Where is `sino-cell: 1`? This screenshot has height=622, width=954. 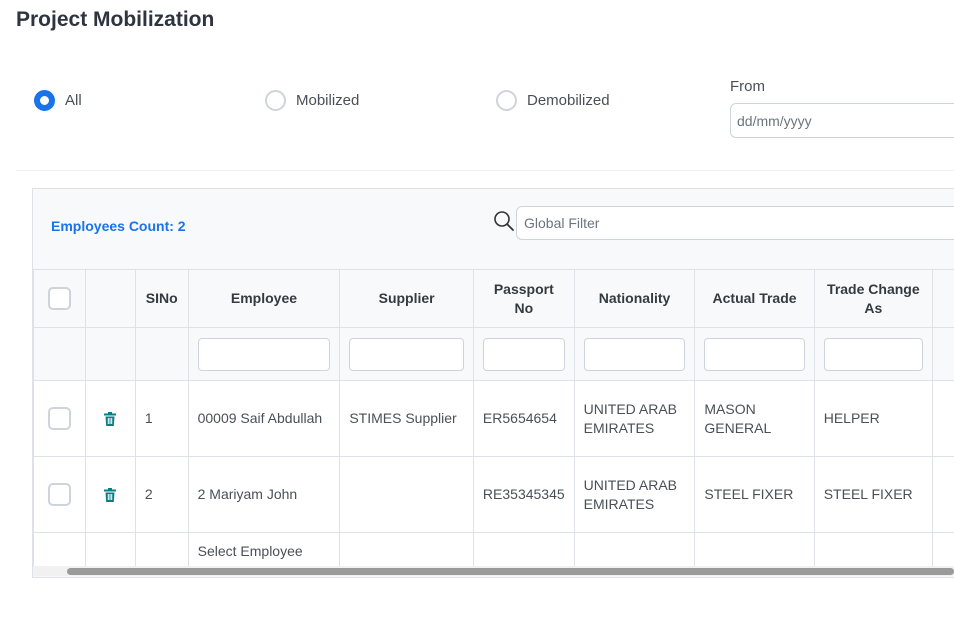
sino-cell: 1 is located at coordinates (161, 418).